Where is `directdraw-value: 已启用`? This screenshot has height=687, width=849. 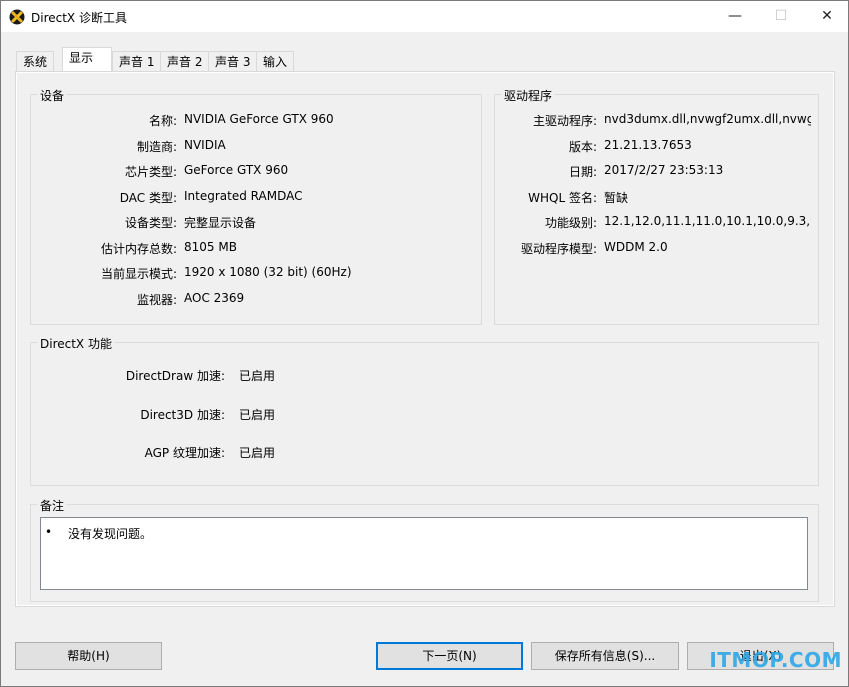
directdraw-value: 已启用 is located at coordinates (257, 376).